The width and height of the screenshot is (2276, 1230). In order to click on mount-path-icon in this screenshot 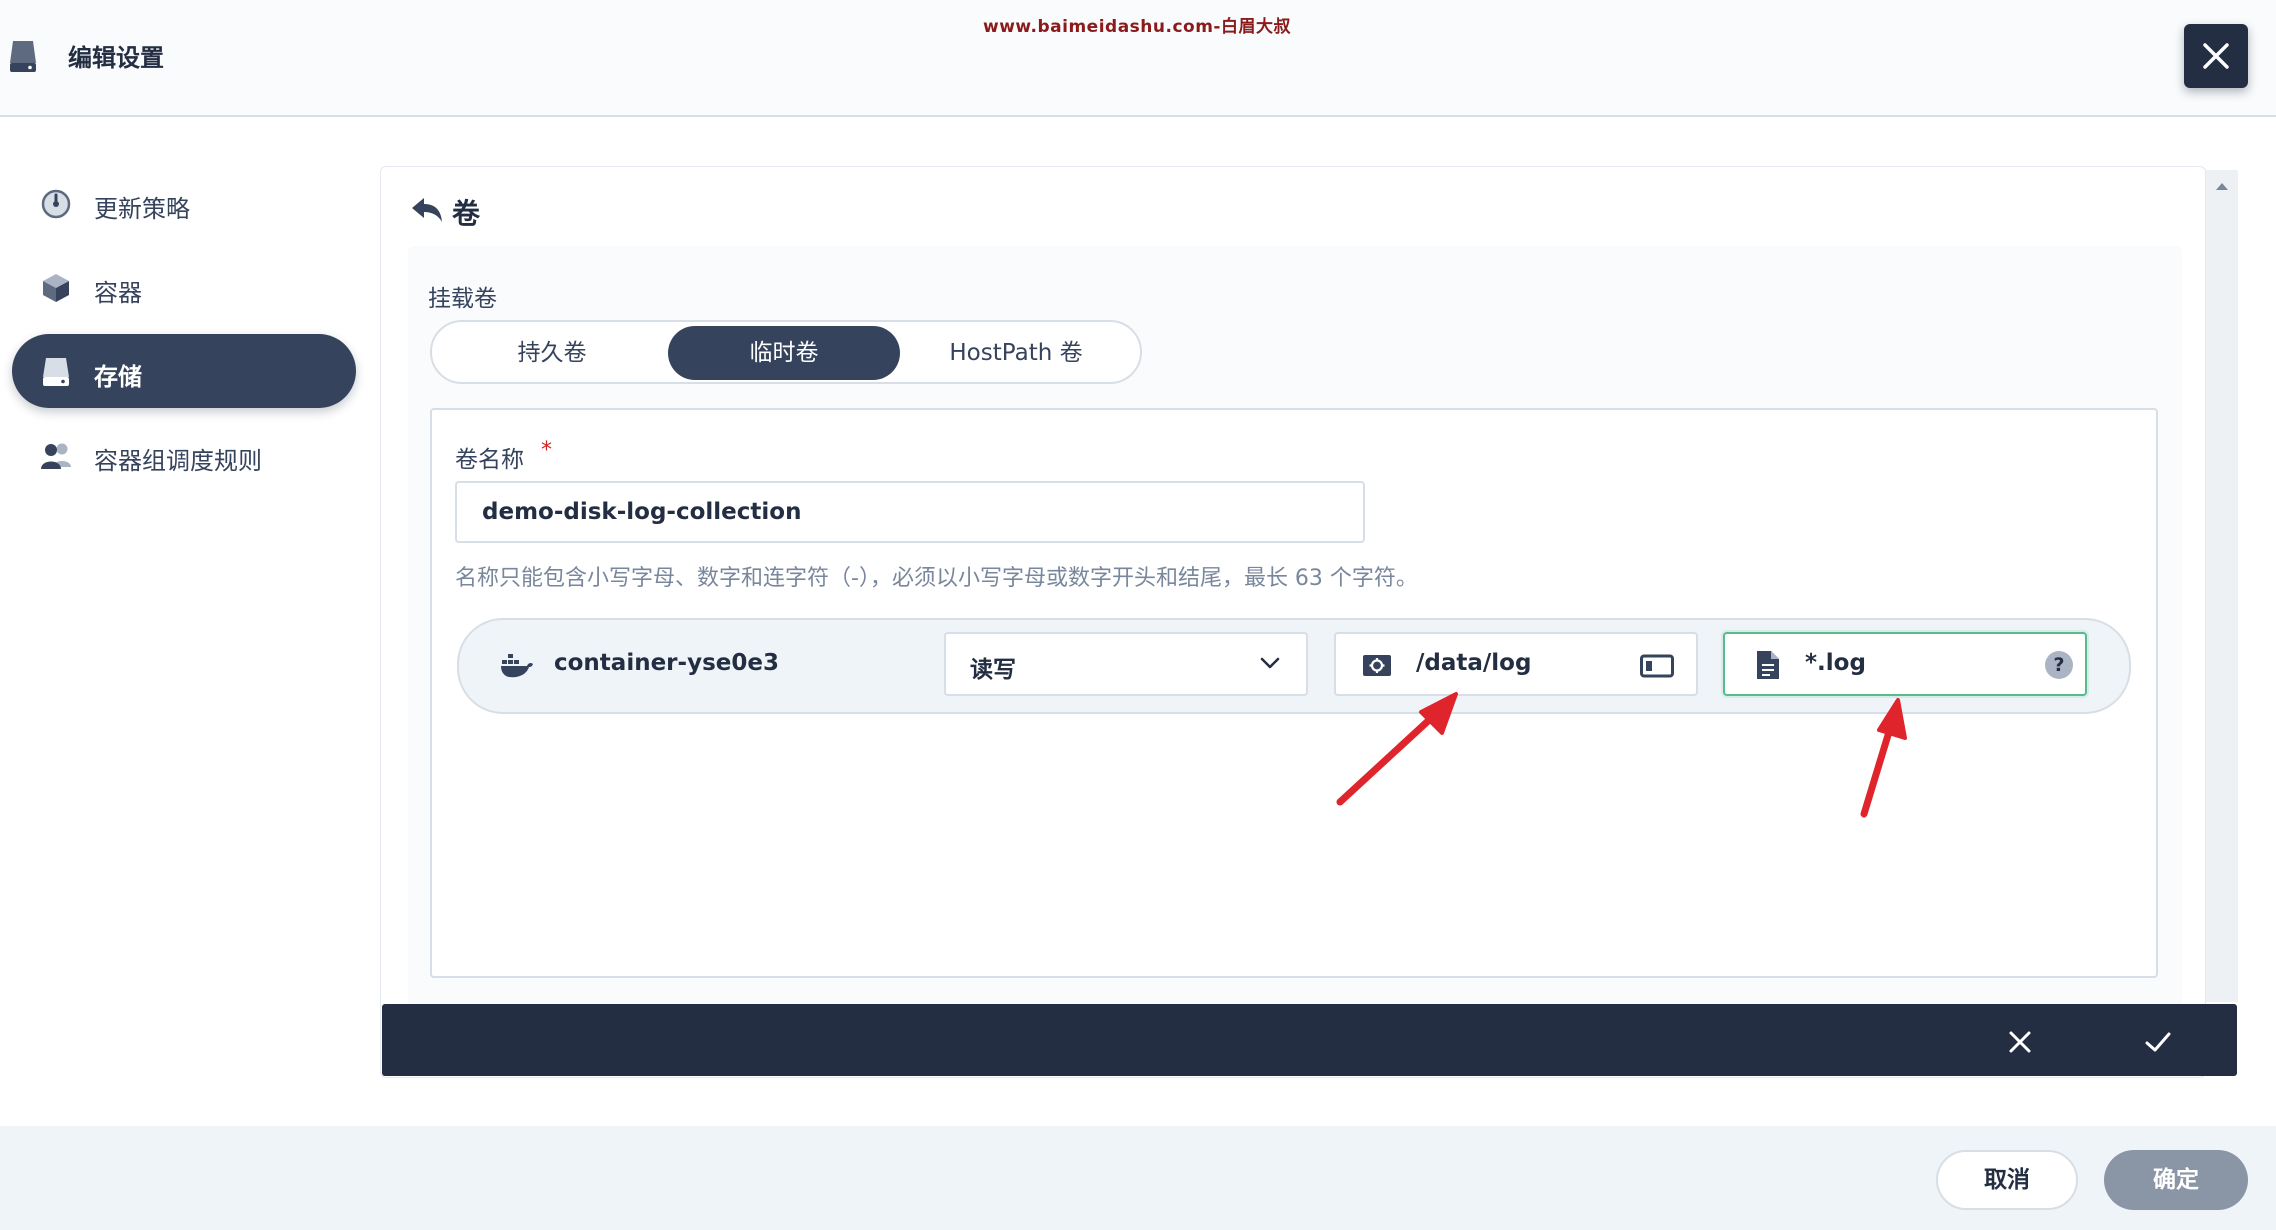, I will do `click(1377, 665)`.